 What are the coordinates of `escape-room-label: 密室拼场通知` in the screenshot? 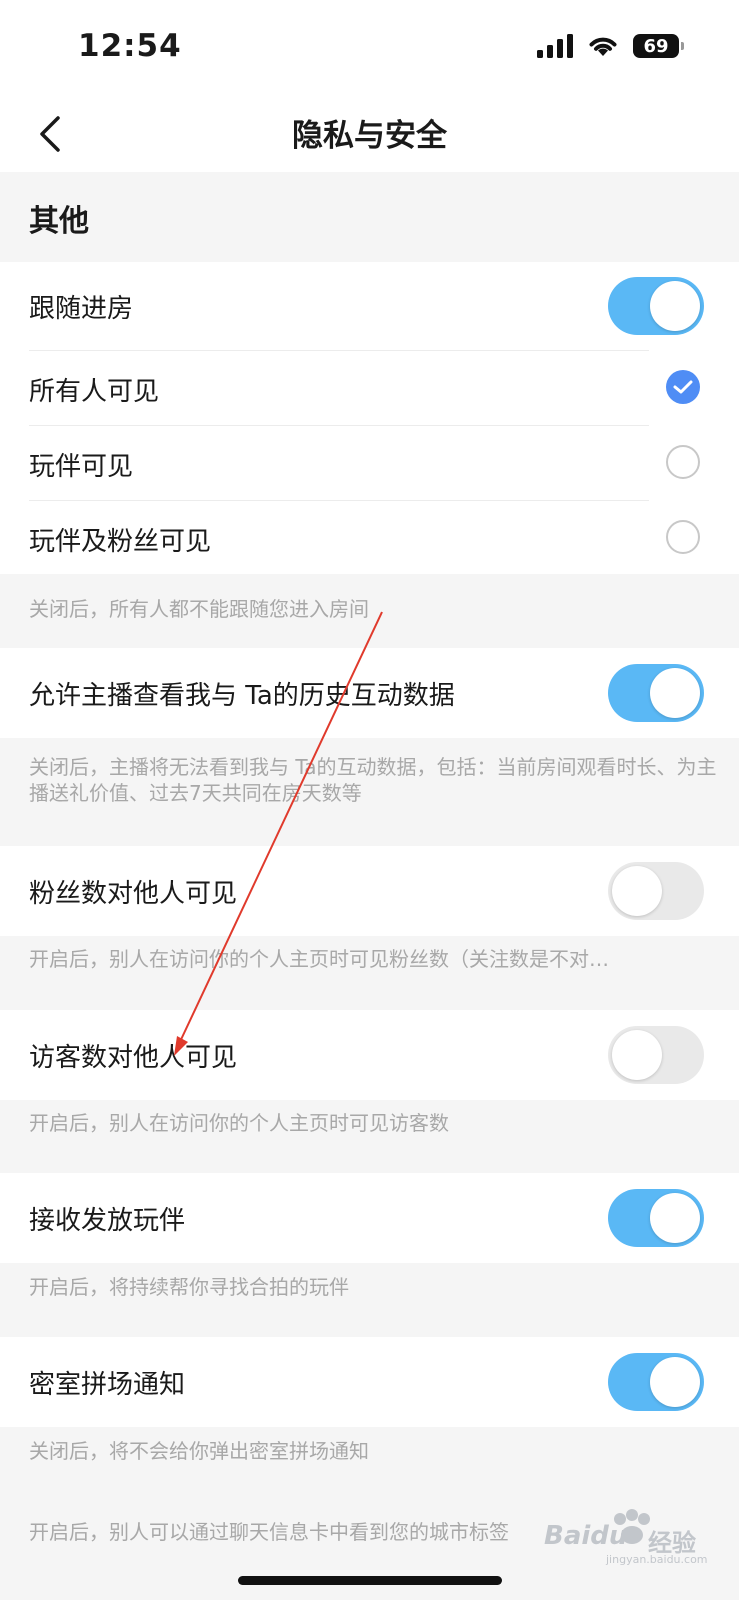 It's located at (107, 1385).